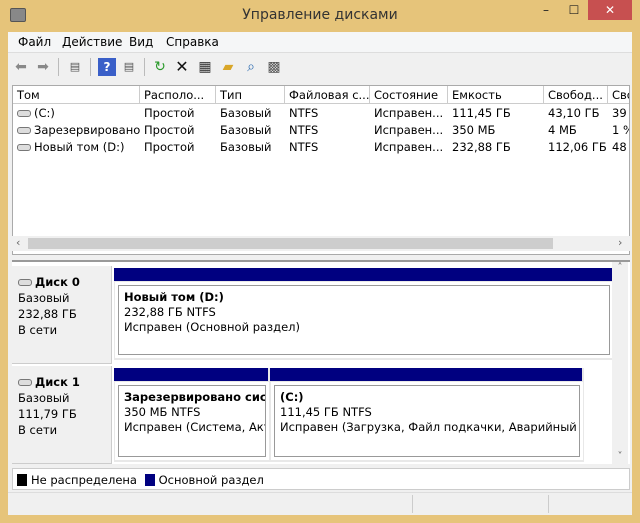 This screenshot has width=640, height=523. I want to click on table-cell: 43,10 ГБ, so click(576, 113).